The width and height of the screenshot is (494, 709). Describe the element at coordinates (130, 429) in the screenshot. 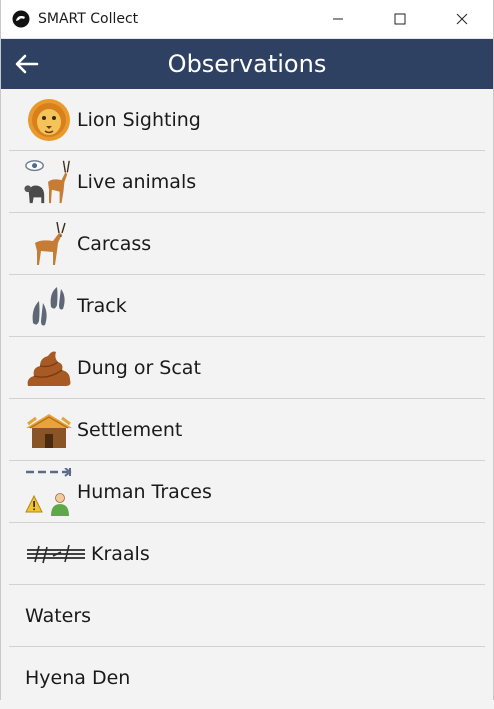

I see `list-item-label: Settlement` at that location.